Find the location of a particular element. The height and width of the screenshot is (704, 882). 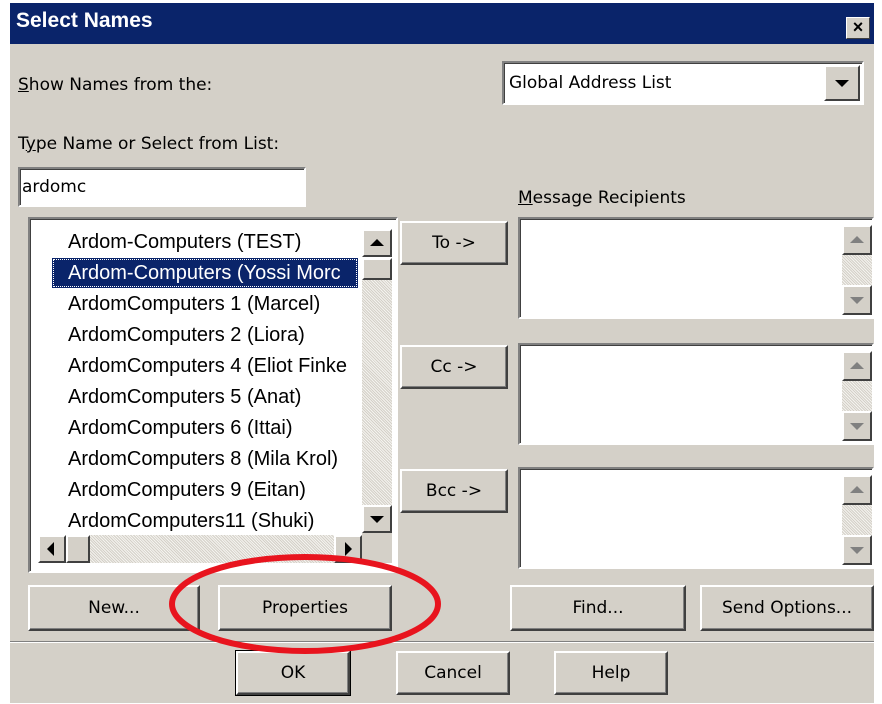

to-scroll-down-button is located at coordinates (857, 300).